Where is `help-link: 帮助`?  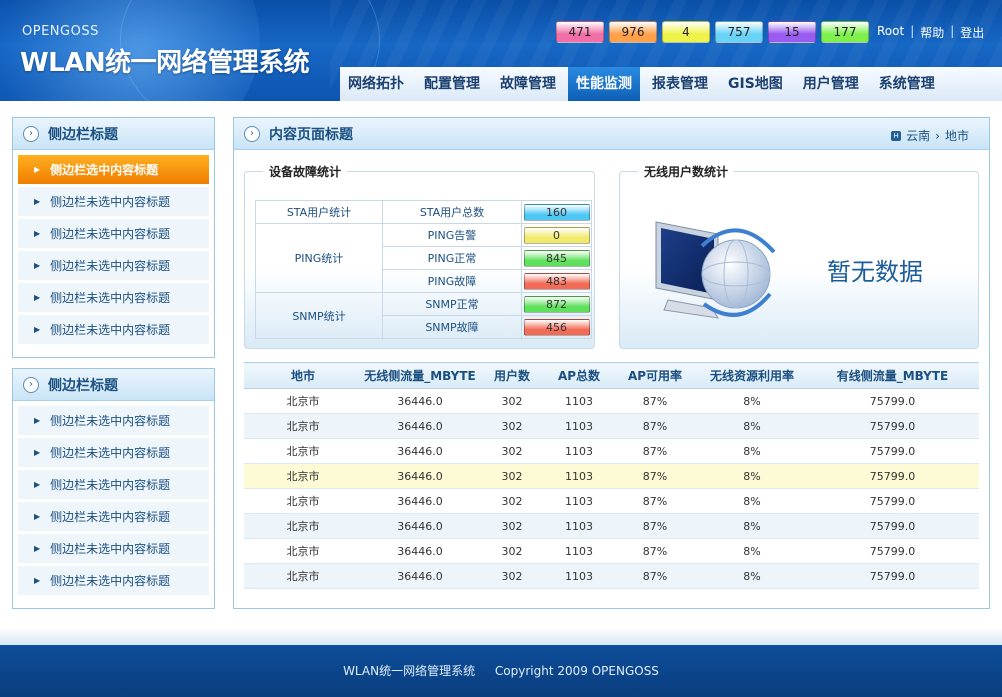
help-link: 帮助 is located at coordinates (932, 32).